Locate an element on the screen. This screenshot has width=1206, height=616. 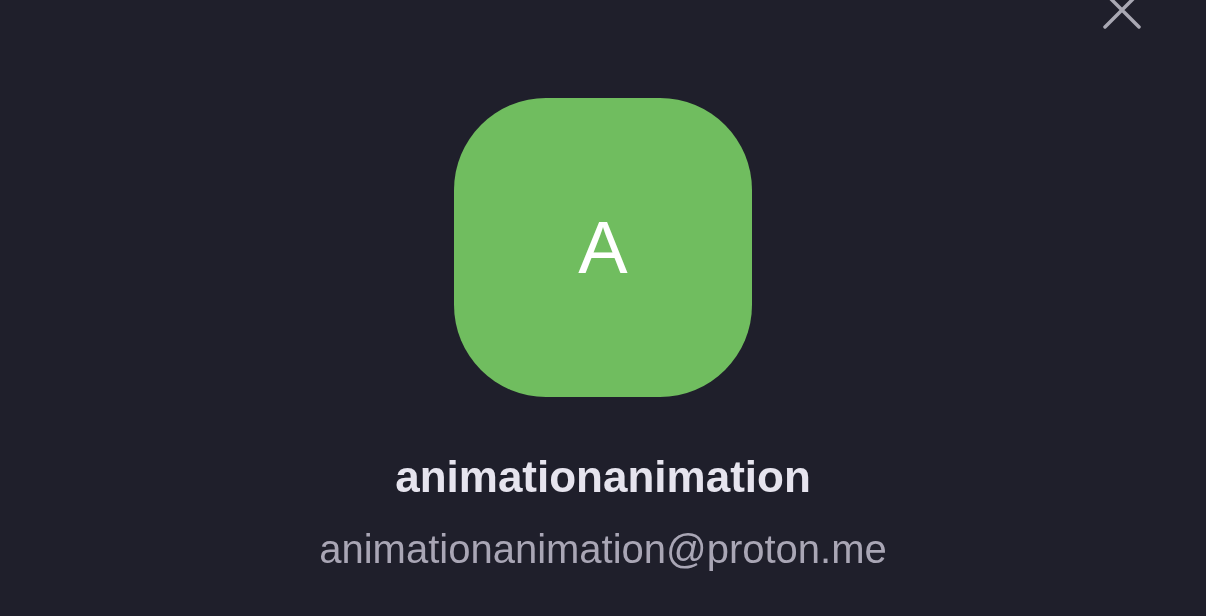
account-email: animationanimation@proton.me is located at coordinates (603, 549).